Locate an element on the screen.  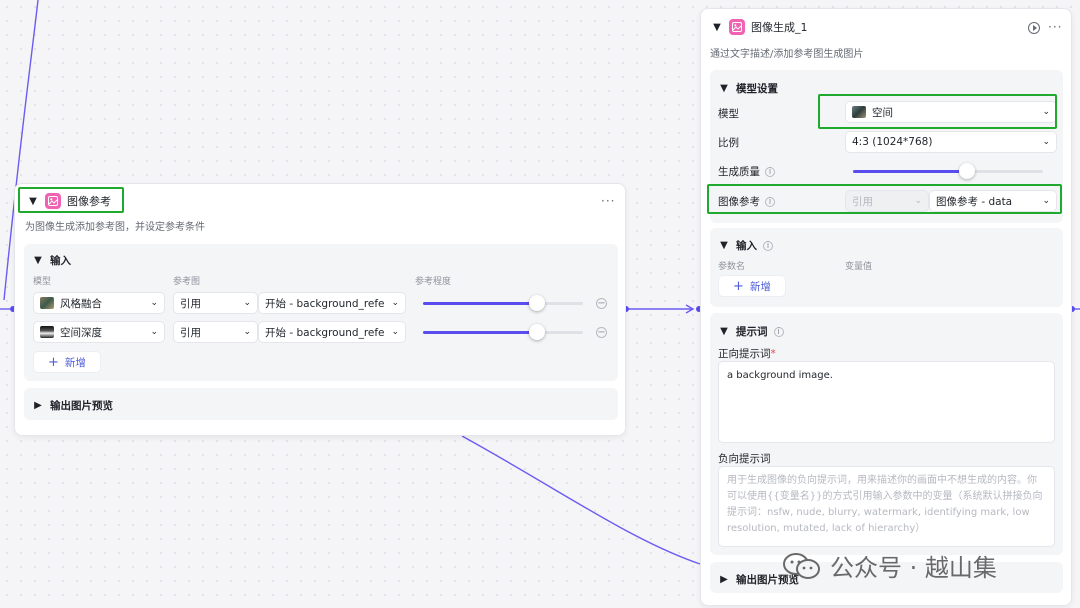
positive-prompt-label: 正向提示词* is located at coordinates (747, 353).